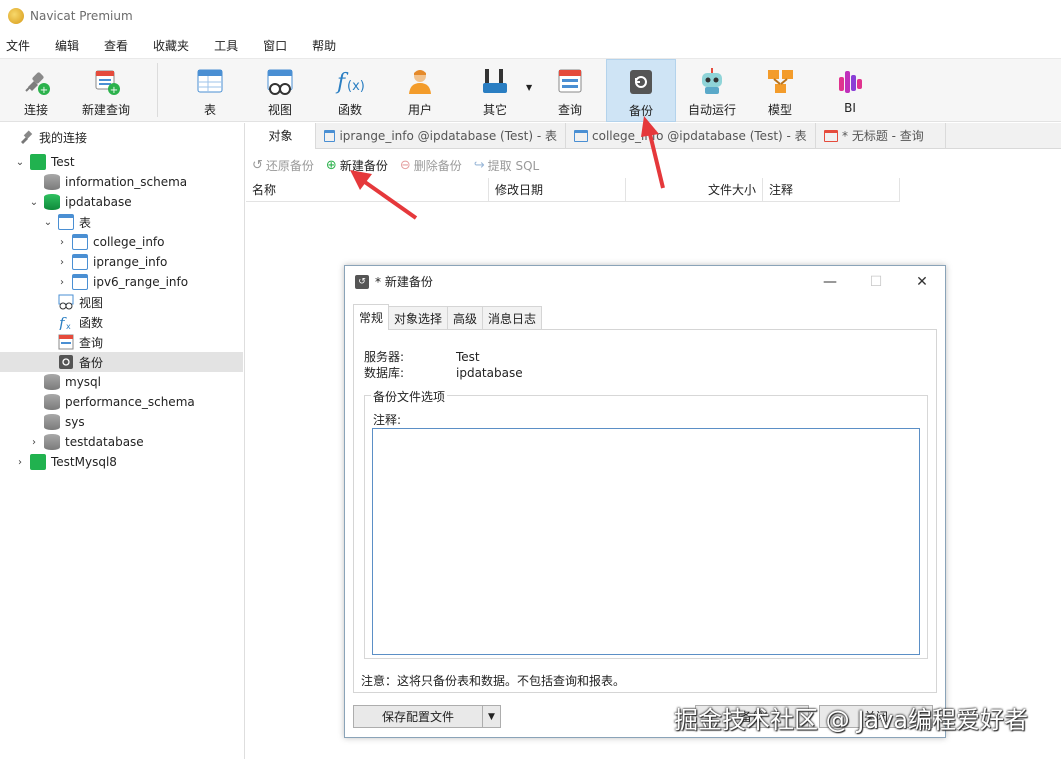 The height and width of the screenshot is (759, 1061). What do you see at coordinates (27, 137) in the screenshot?
I see `plug-icon` at bounding box center [27, 137].